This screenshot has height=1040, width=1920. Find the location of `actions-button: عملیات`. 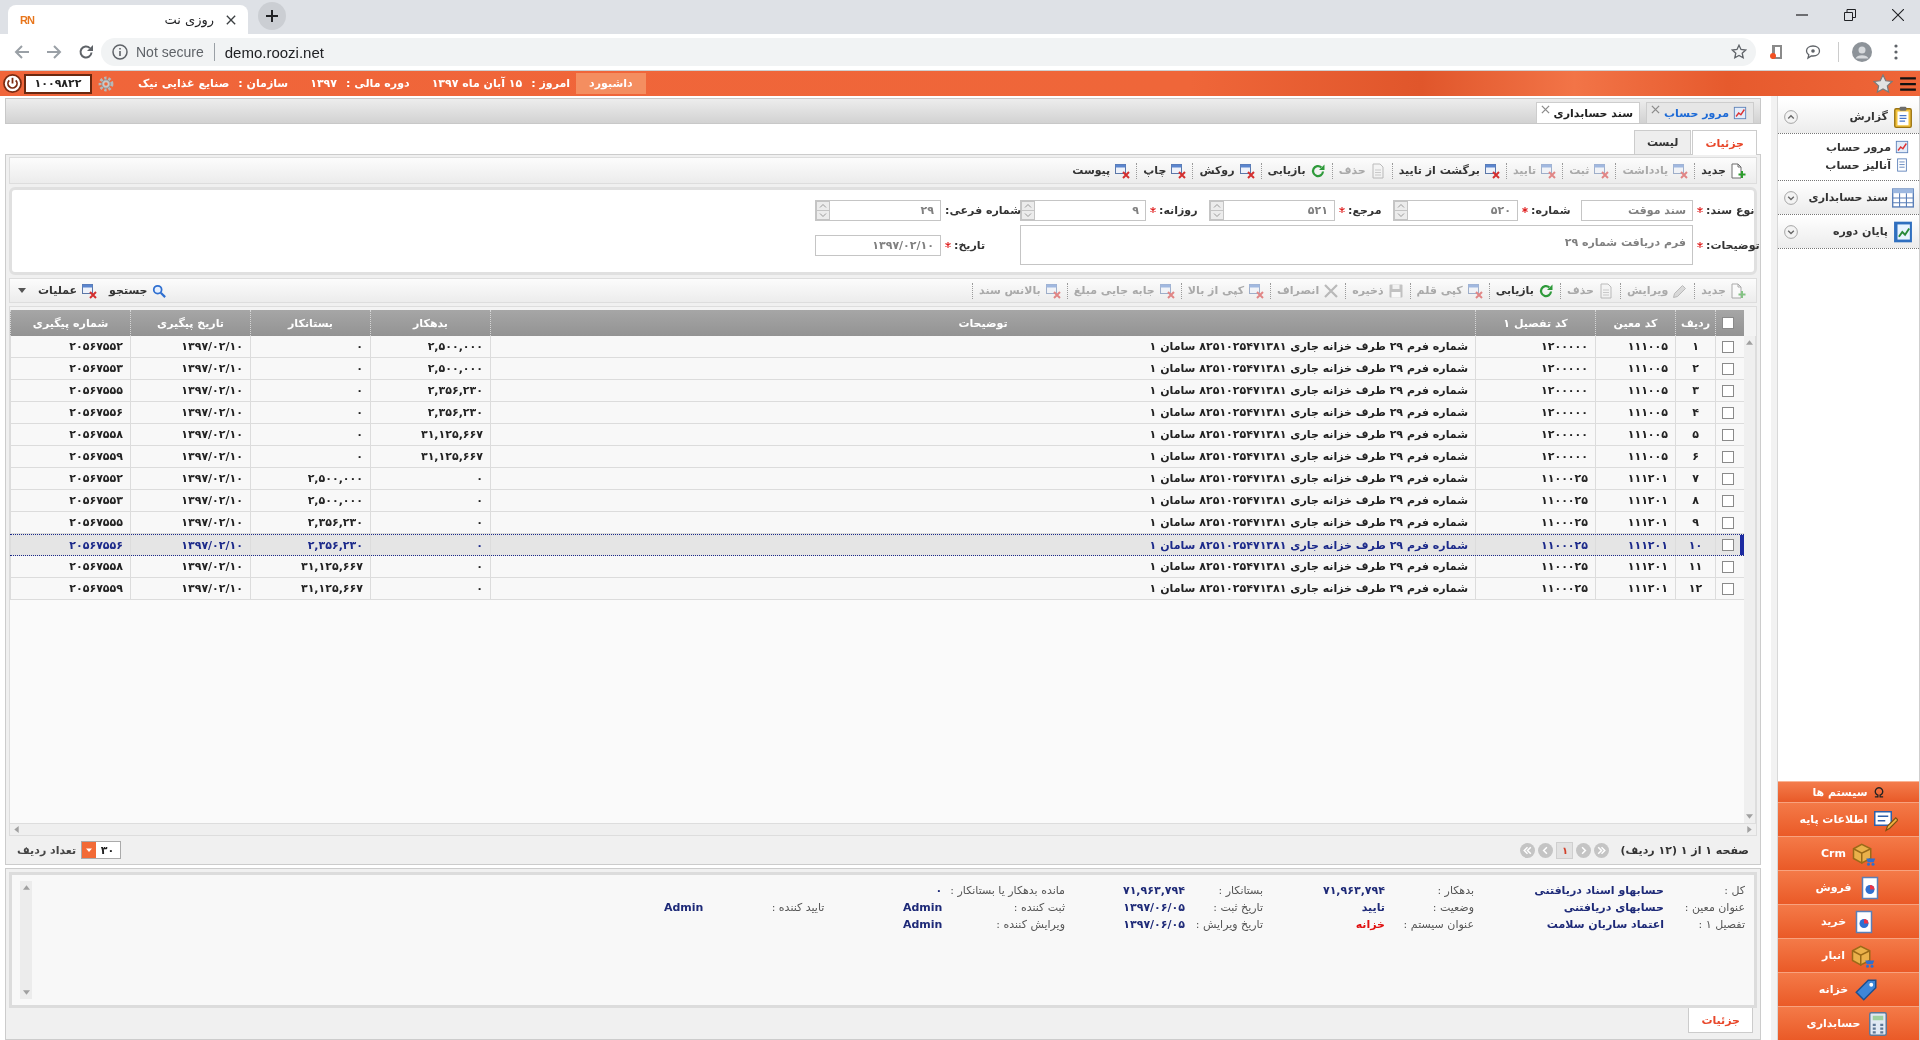

actions-button: عملیات is located at coordinates (68, 290).